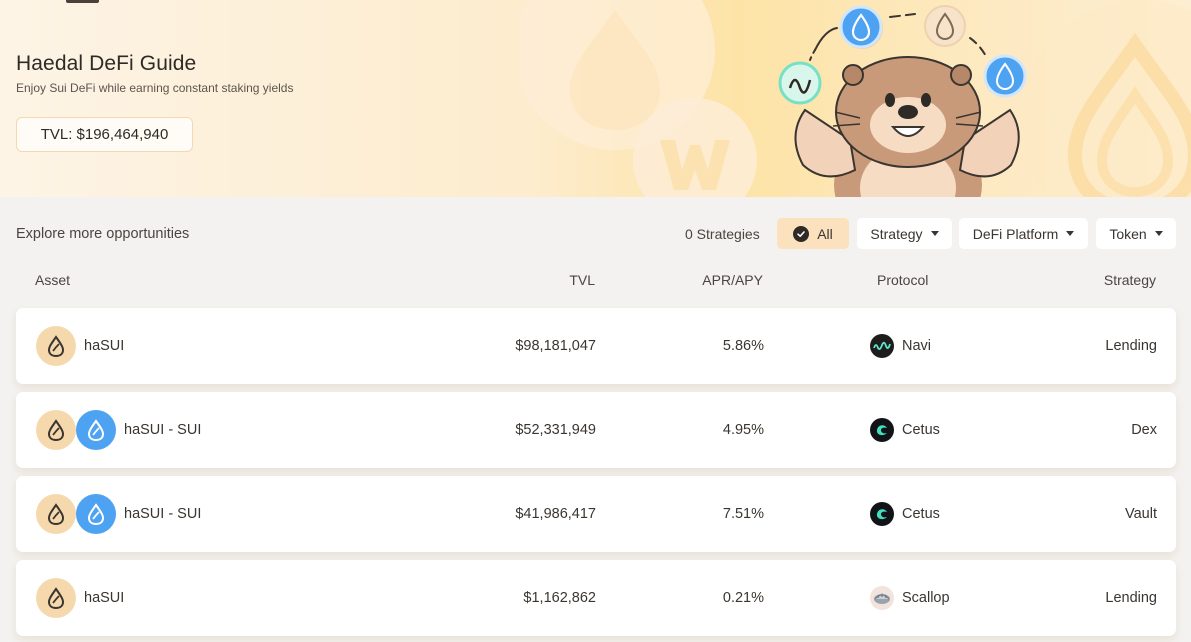  What do you see at coordinates (861, 27) in the screenshot?
I see `sui-ball-icon` at bounding box center [861, 27].